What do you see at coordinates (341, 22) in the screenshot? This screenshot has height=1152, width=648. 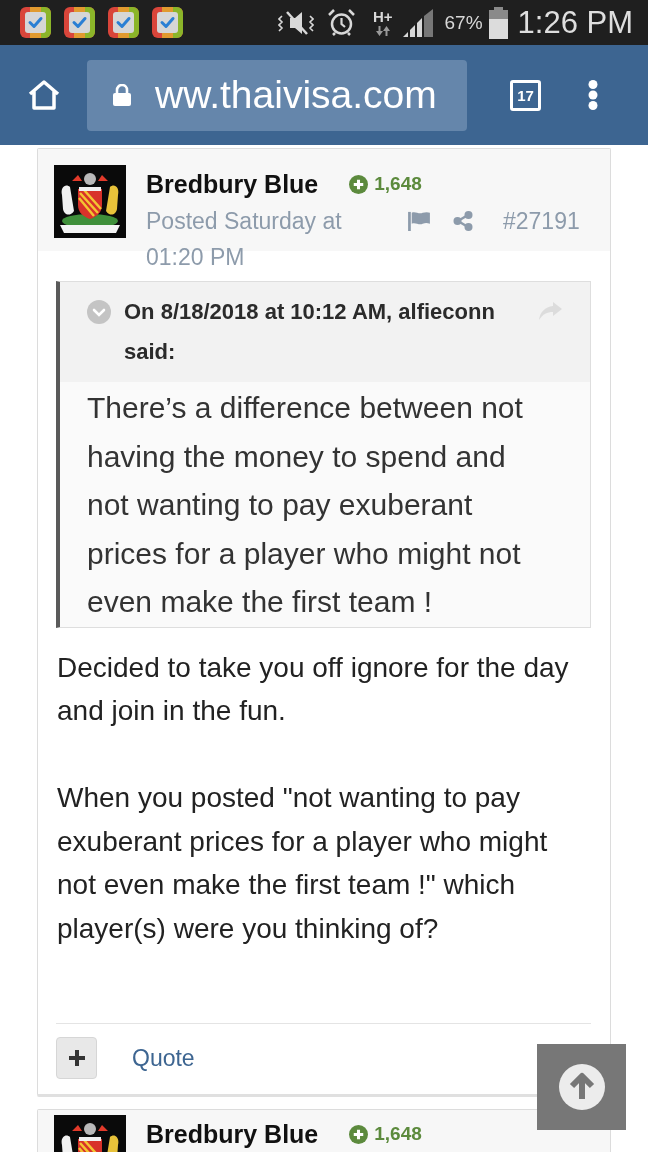 I see `alarm-clock-icon` at bounding box center [341, 22].